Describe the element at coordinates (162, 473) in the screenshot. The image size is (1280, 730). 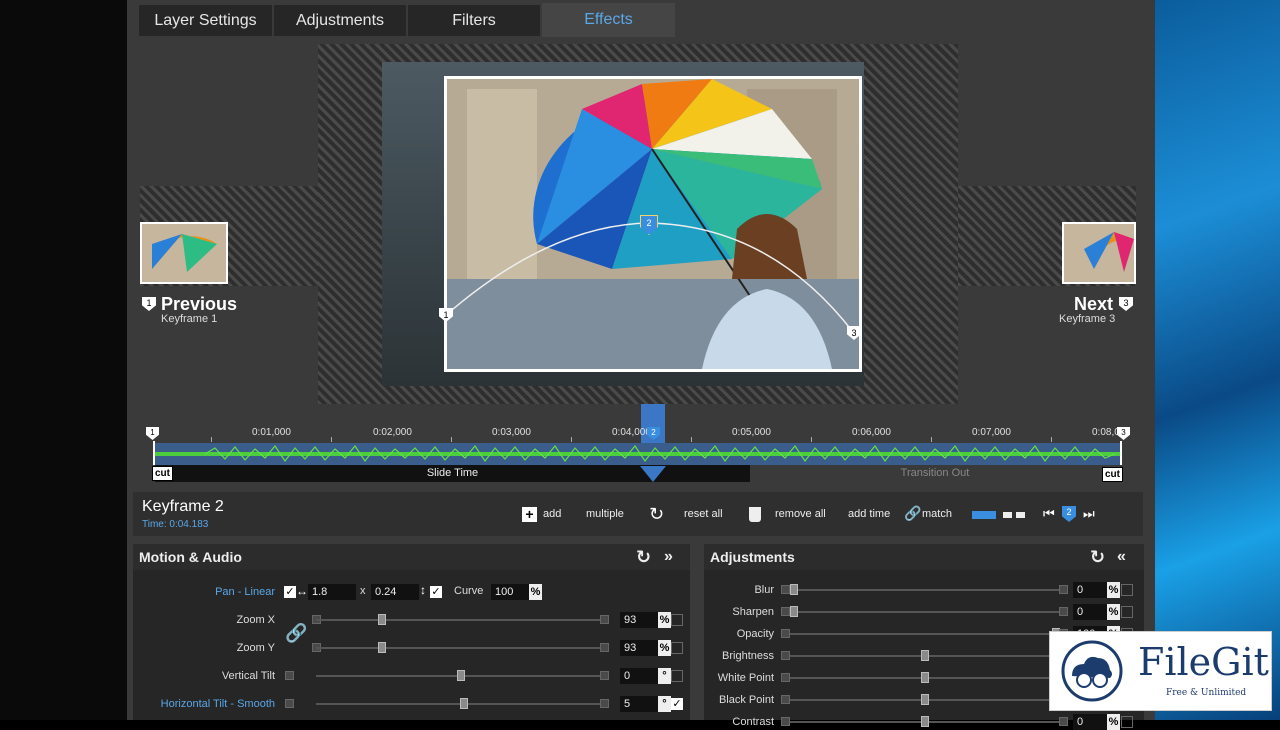
I see `cut-start-badge: cut` at that location.